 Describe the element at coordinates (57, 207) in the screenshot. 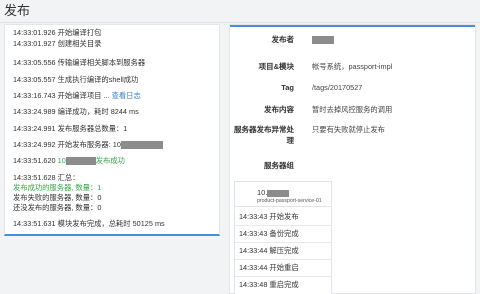

I see `log-line: 还没发布的服务器, 数量：0` at that location.